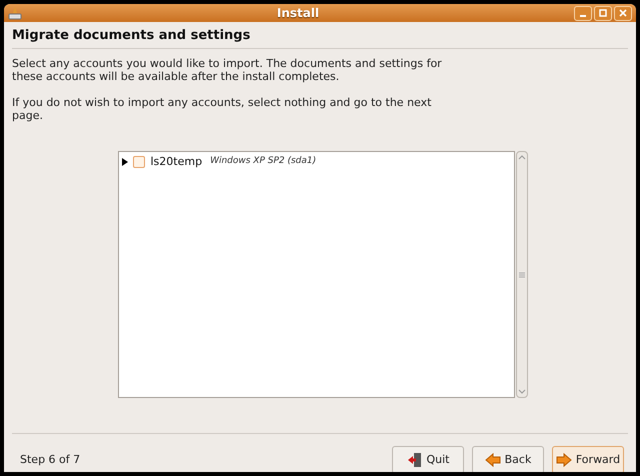  I want to click on quit-button: Quit, so click(428, 459).